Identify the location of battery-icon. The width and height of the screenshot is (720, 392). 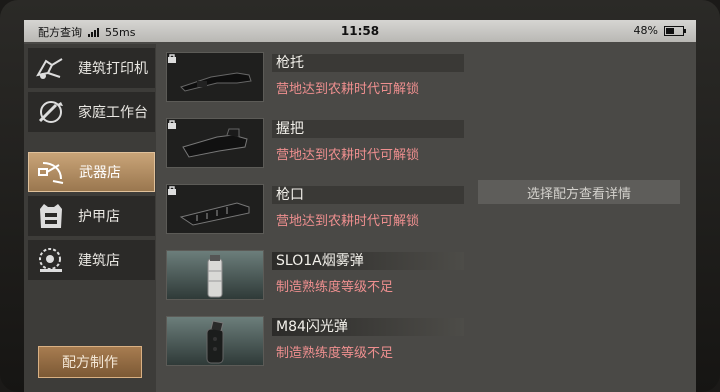
(675, 30).